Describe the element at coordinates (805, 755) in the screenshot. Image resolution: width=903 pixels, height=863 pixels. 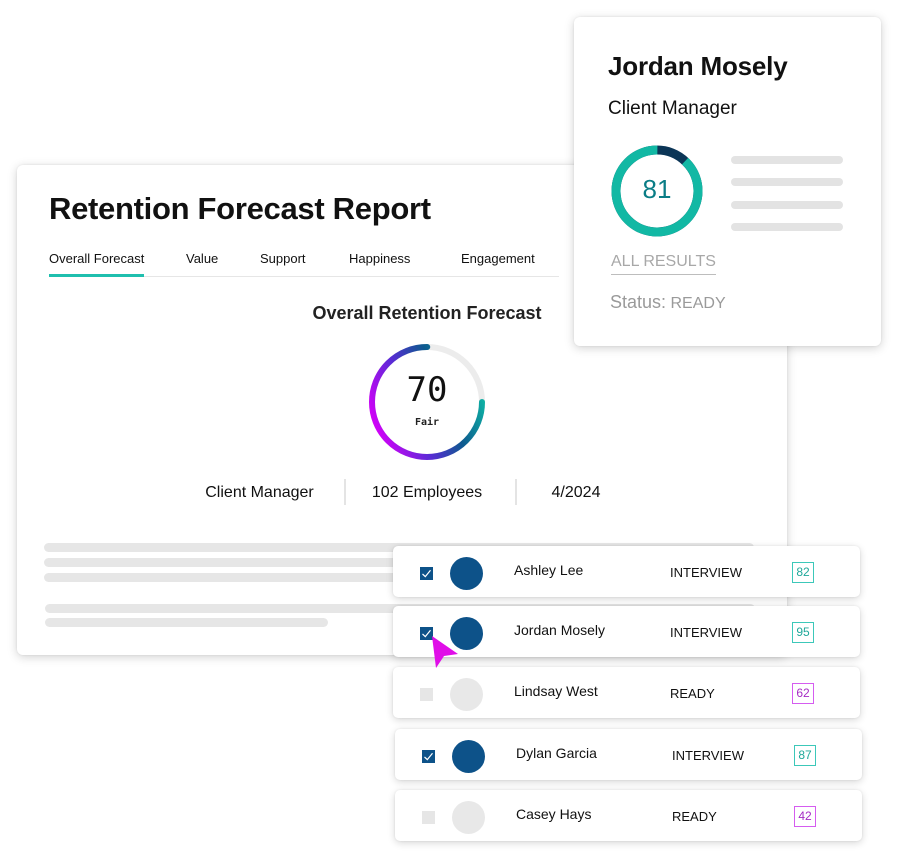
I see `candidate-score-badge: 87` at that location.